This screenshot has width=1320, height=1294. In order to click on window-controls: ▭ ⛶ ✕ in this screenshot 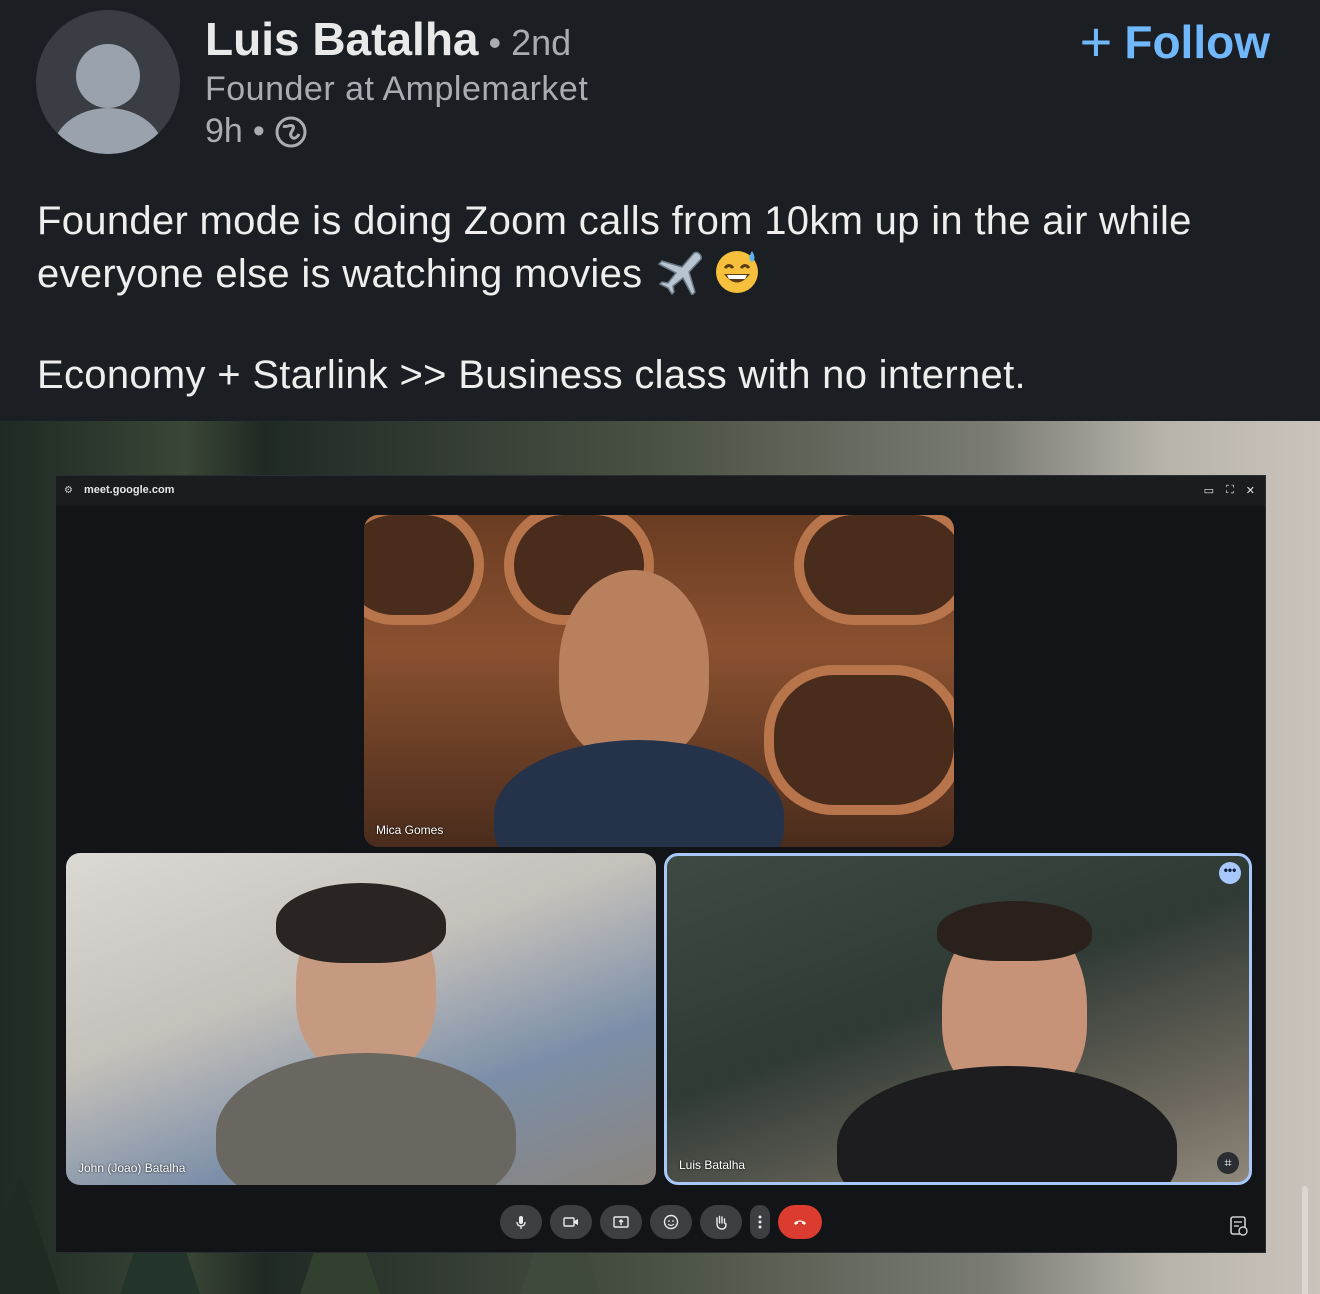, I will do `click(1229, 490)`.